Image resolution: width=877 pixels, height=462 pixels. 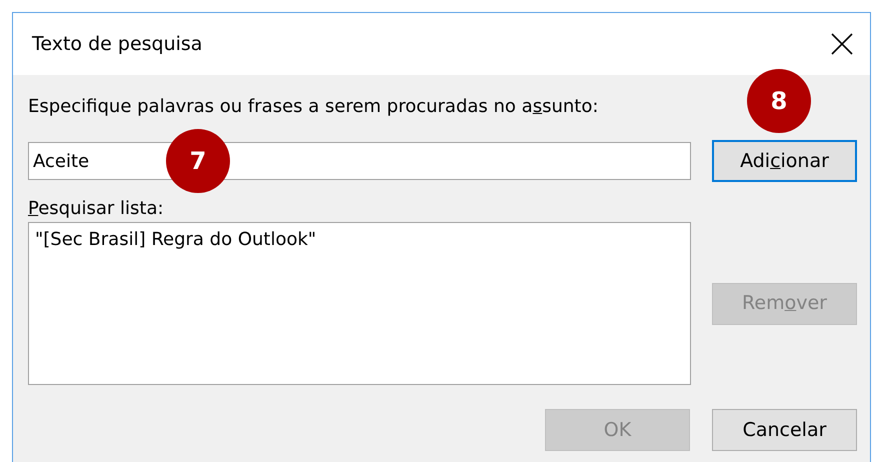 I want to click on window-title: Texto de pesquisa, so click(x=117, y=44).